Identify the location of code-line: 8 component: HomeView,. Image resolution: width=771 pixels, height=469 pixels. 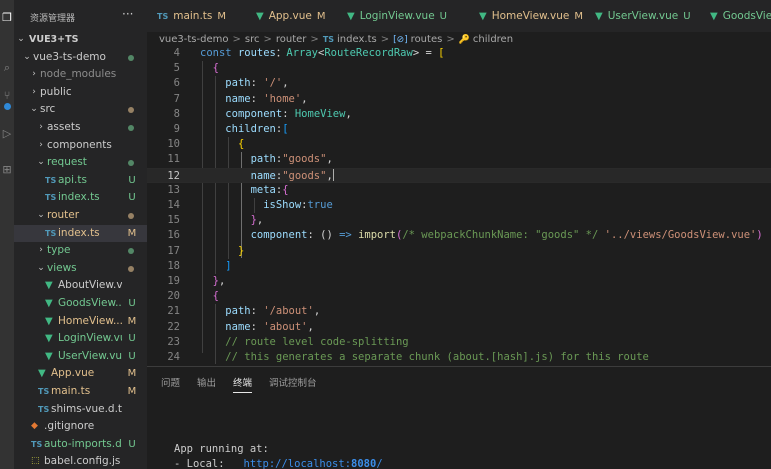
(459, 114).